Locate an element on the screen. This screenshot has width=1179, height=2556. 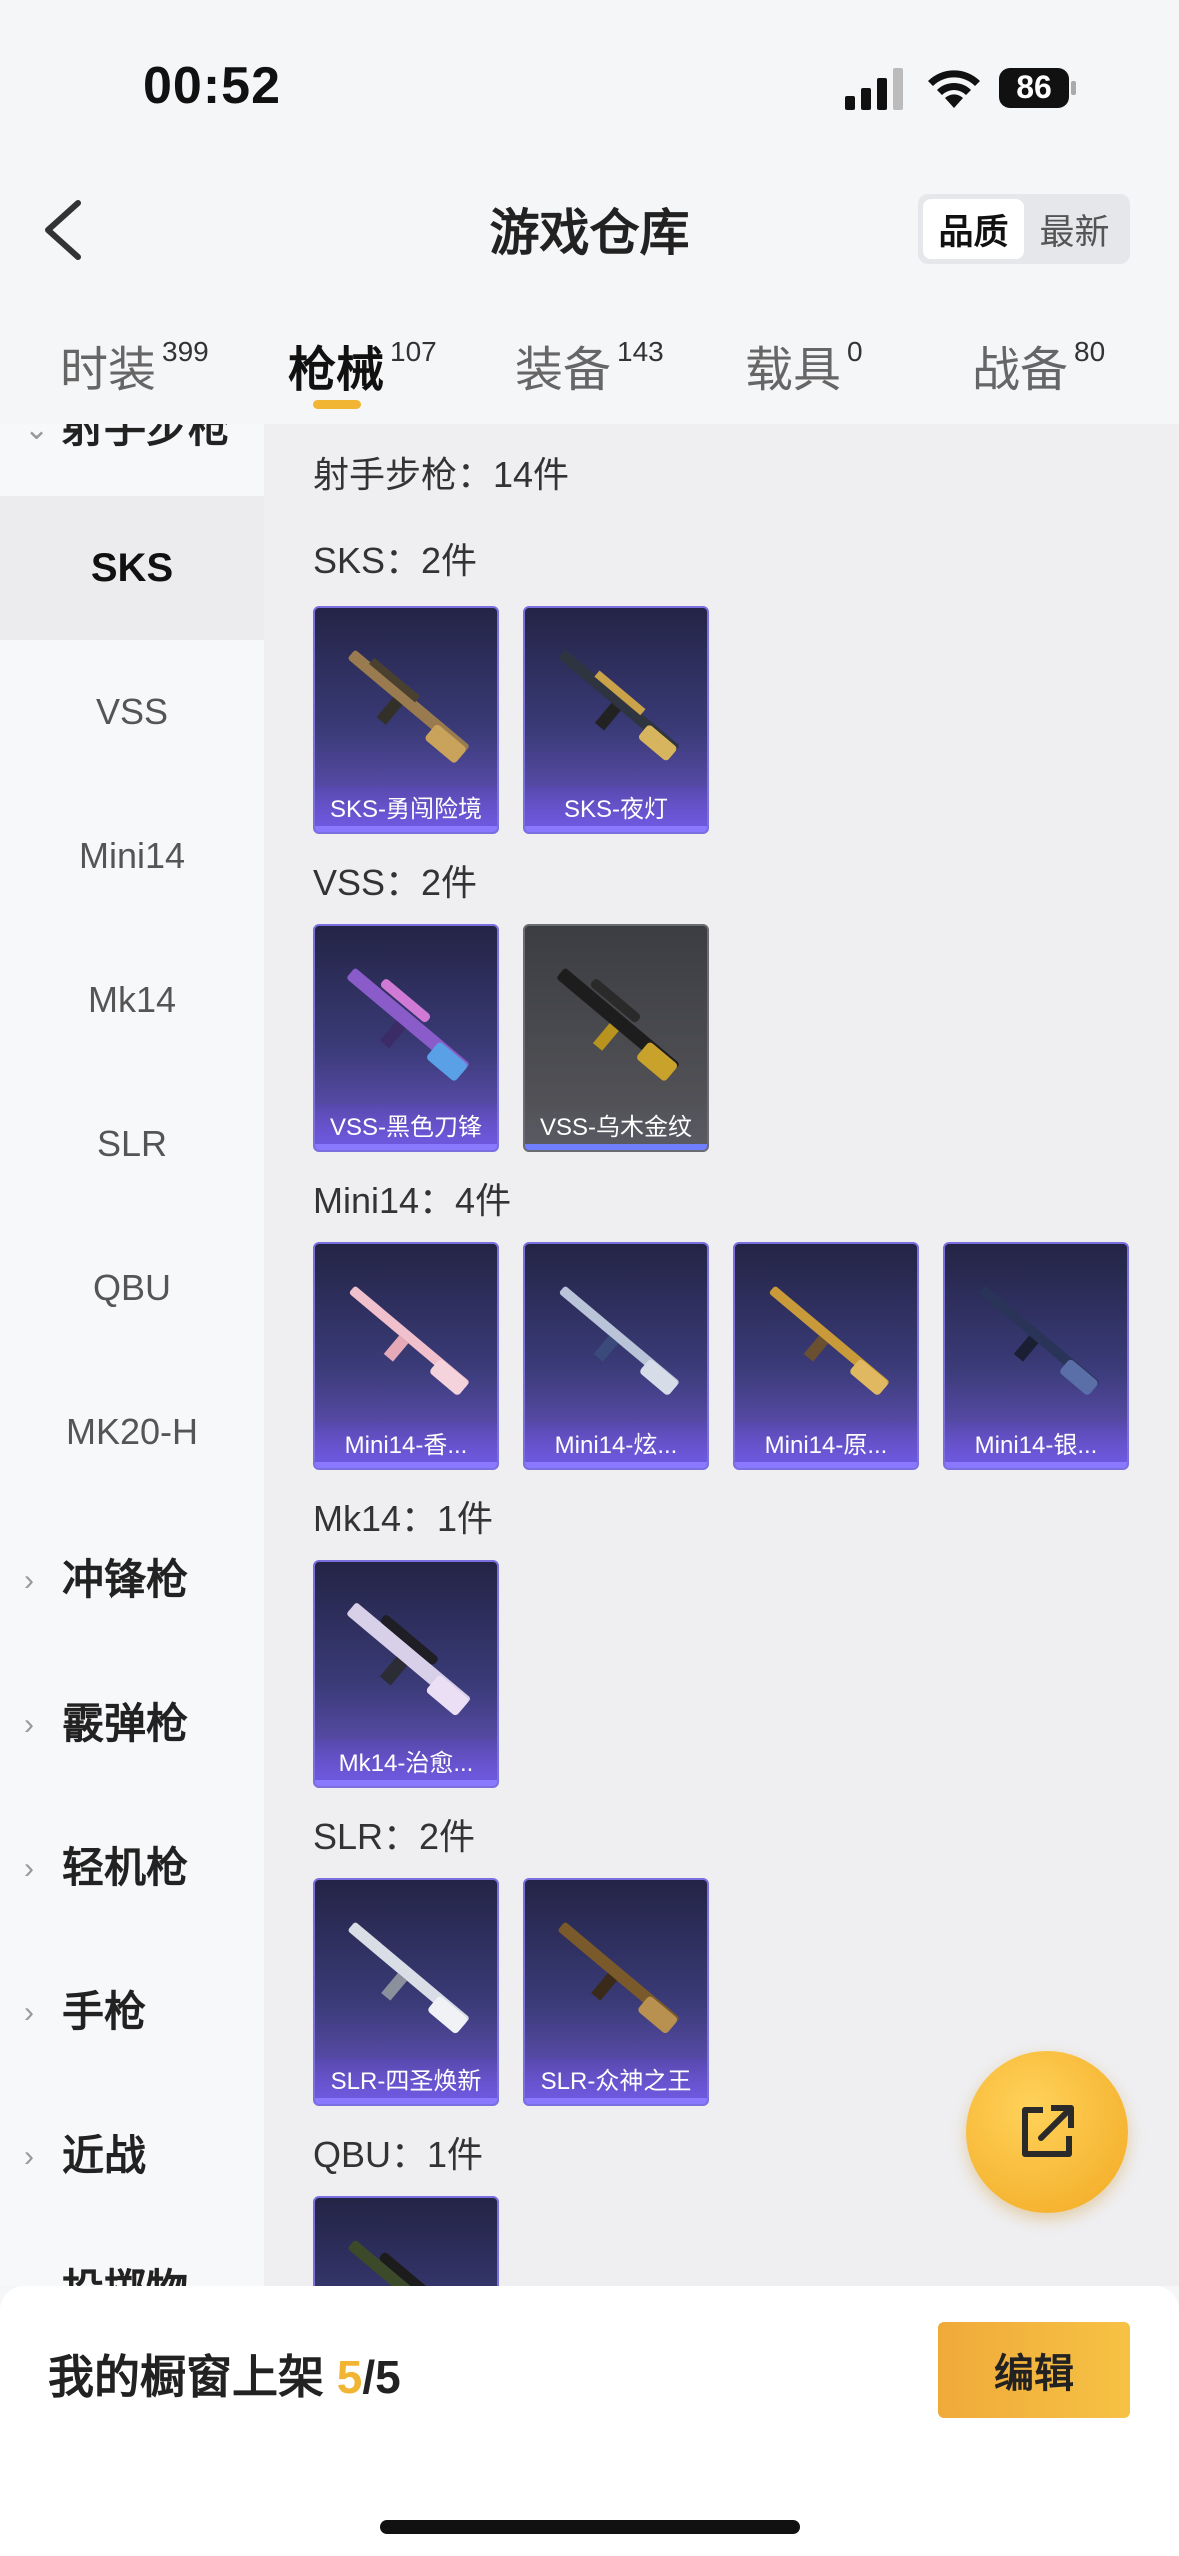
tab-label: 载具 is located at coordinates (793, 370).